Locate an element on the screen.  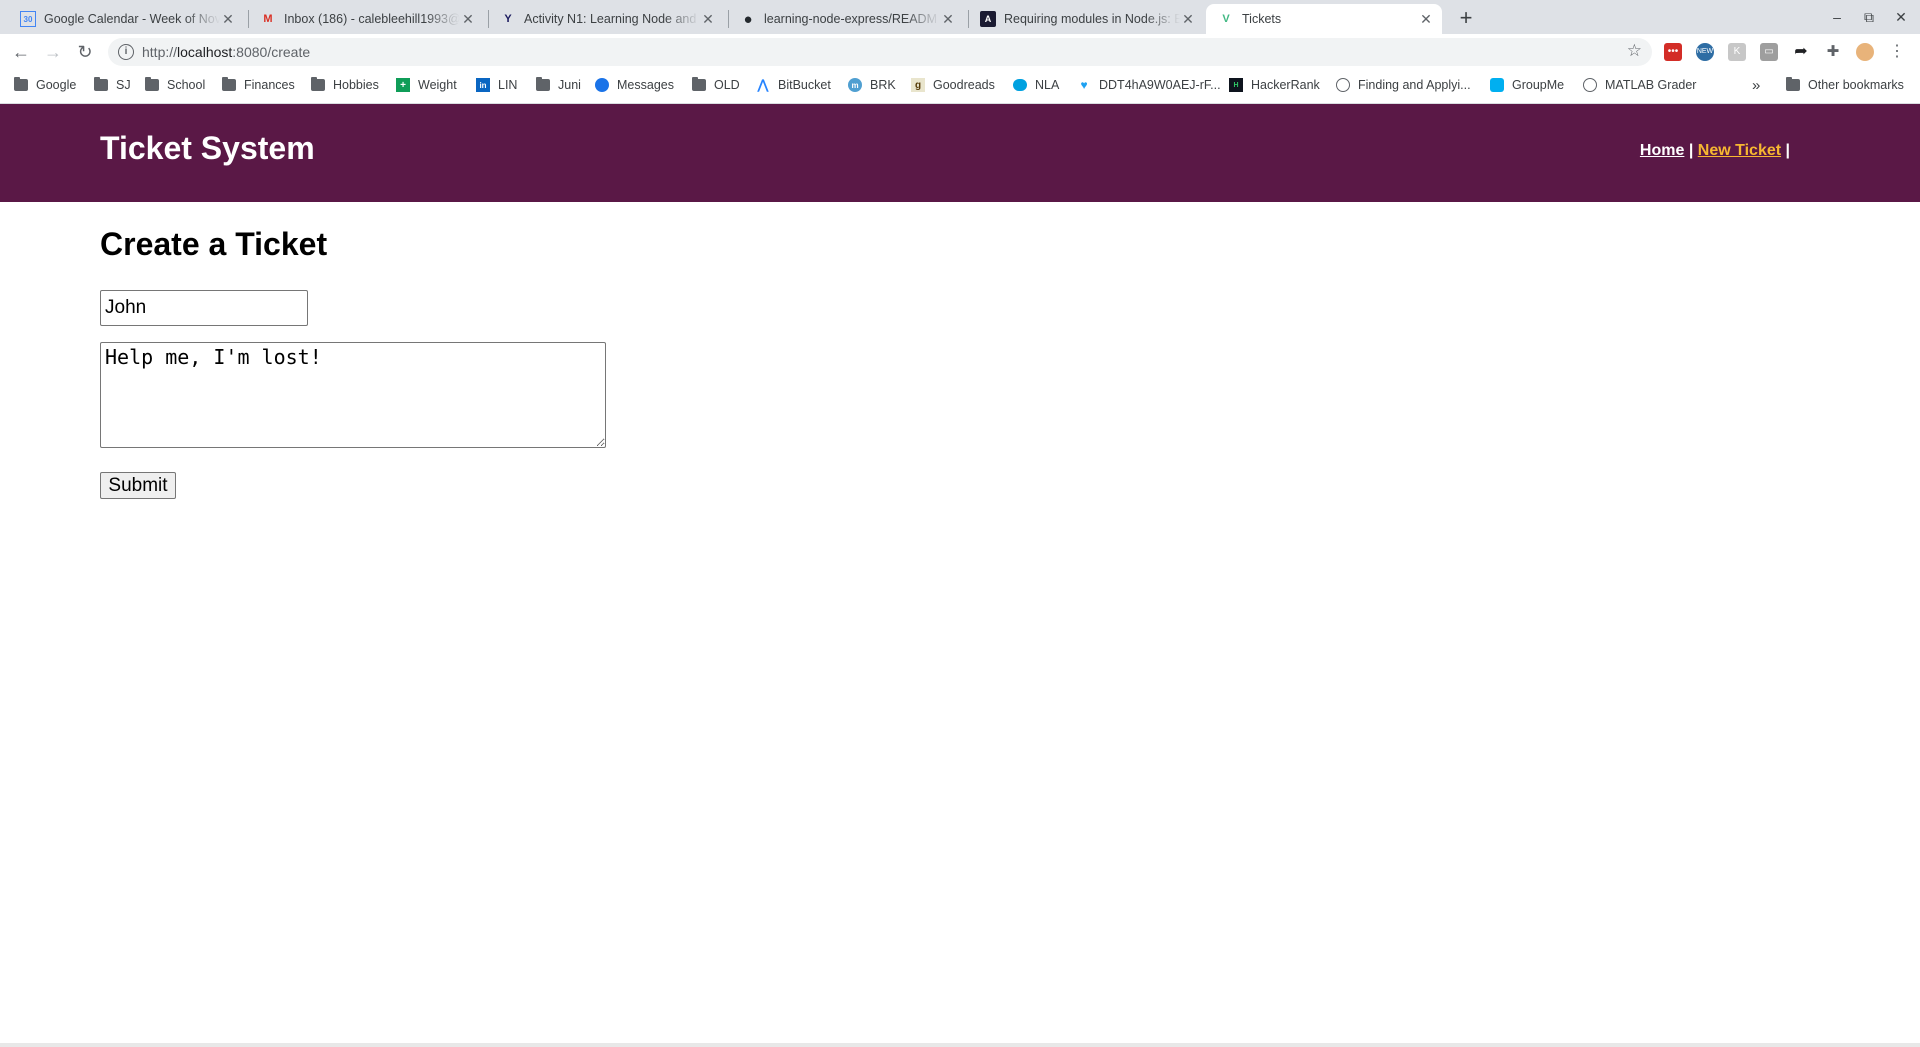
bookmark-nla: NLA is located at coordinates (1036, 85).